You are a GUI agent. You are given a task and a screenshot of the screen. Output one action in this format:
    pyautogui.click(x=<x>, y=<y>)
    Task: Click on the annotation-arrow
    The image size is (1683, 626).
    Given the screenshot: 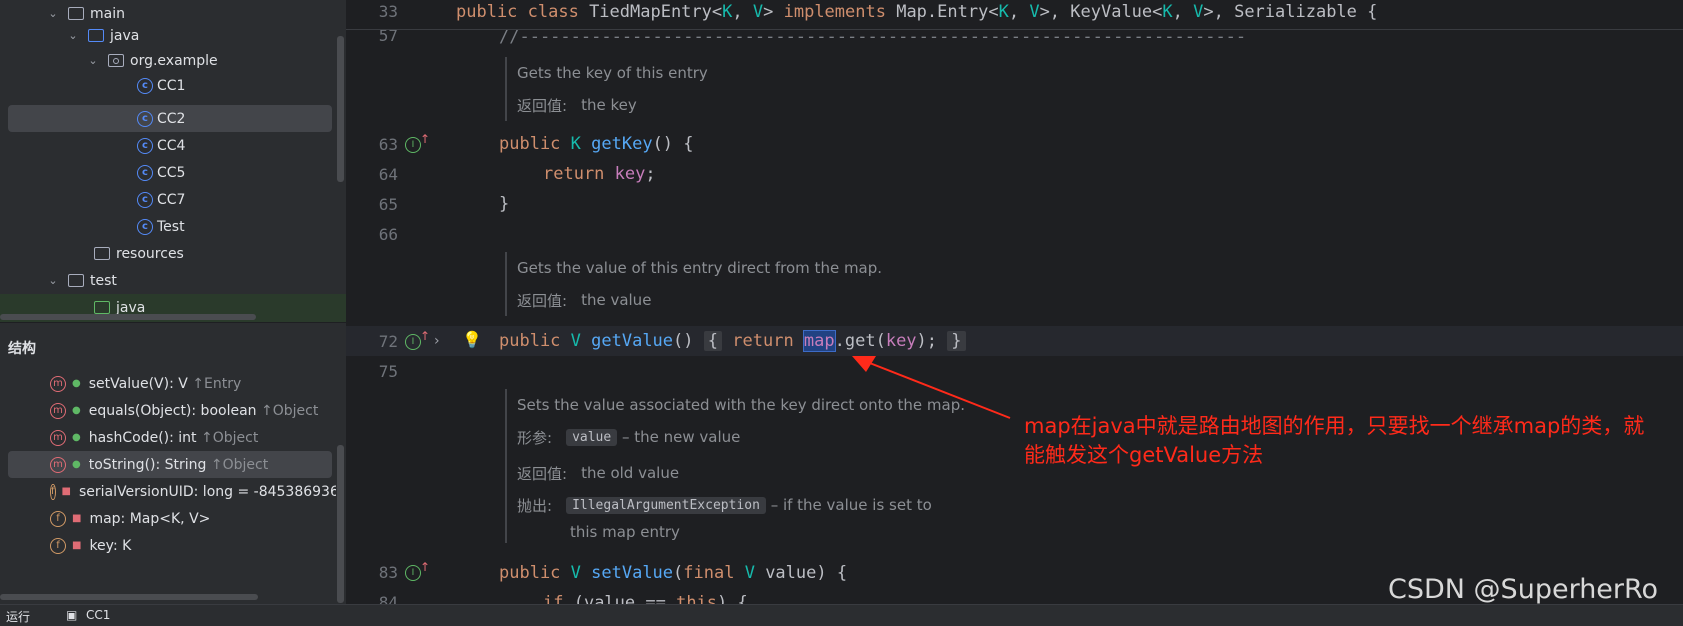 What is the action you would take?
    pyautogui.click(x=931, y=387)
    